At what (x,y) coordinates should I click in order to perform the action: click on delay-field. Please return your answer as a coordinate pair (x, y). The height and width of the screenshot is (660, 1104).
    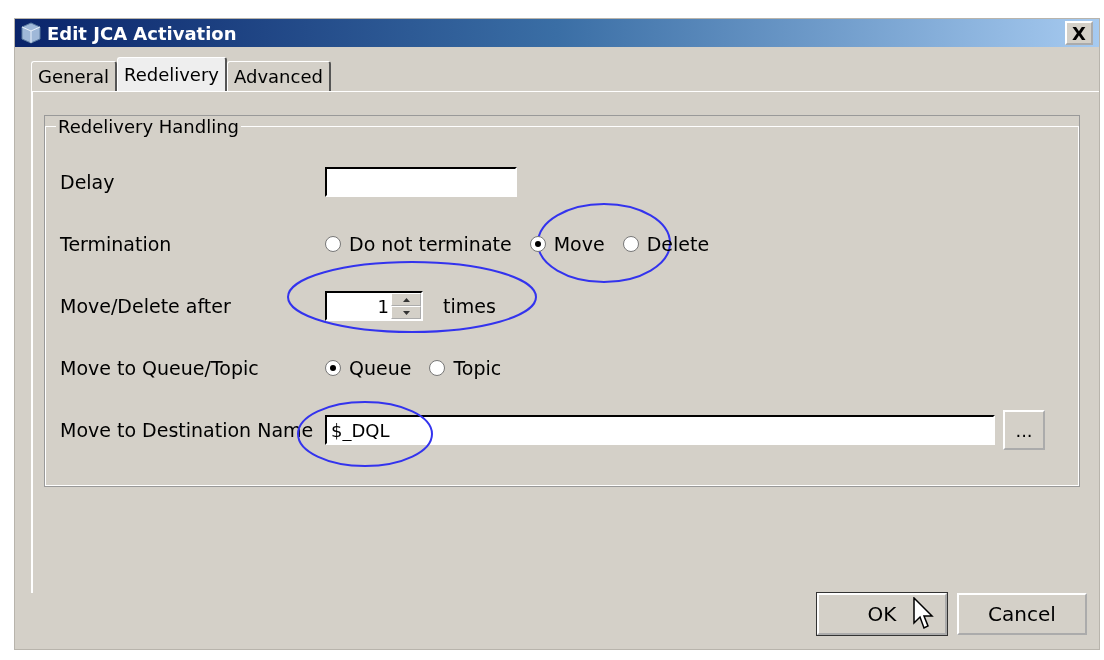
    Looking at the image, I should click on (421, 182).